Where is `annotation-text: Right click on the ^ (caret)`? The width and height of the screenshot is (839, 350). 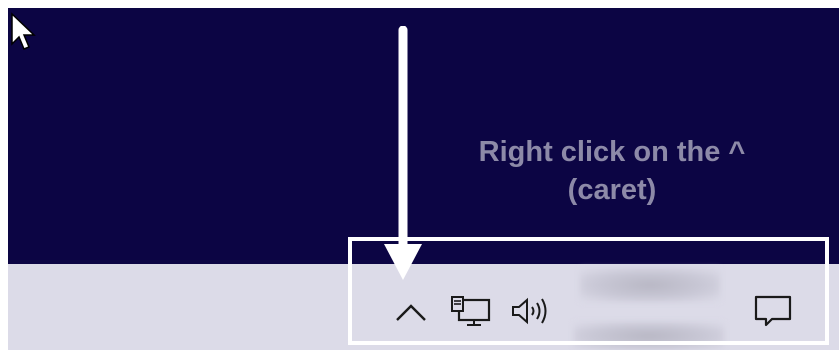 annotation-text: Right click on the ^ (caret) is located at coordinates (612, 171).